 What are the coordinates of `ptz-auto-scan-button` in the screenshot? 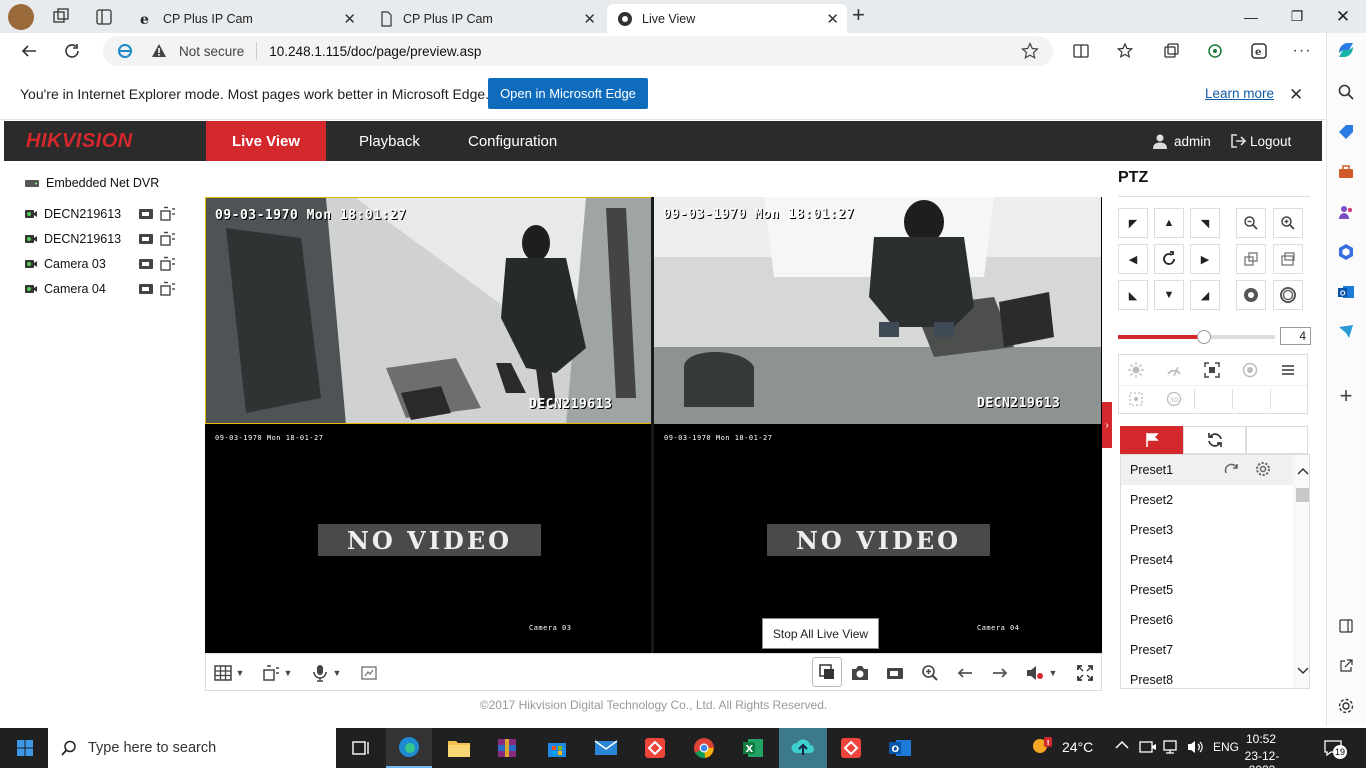 It's located at (1169, 259).